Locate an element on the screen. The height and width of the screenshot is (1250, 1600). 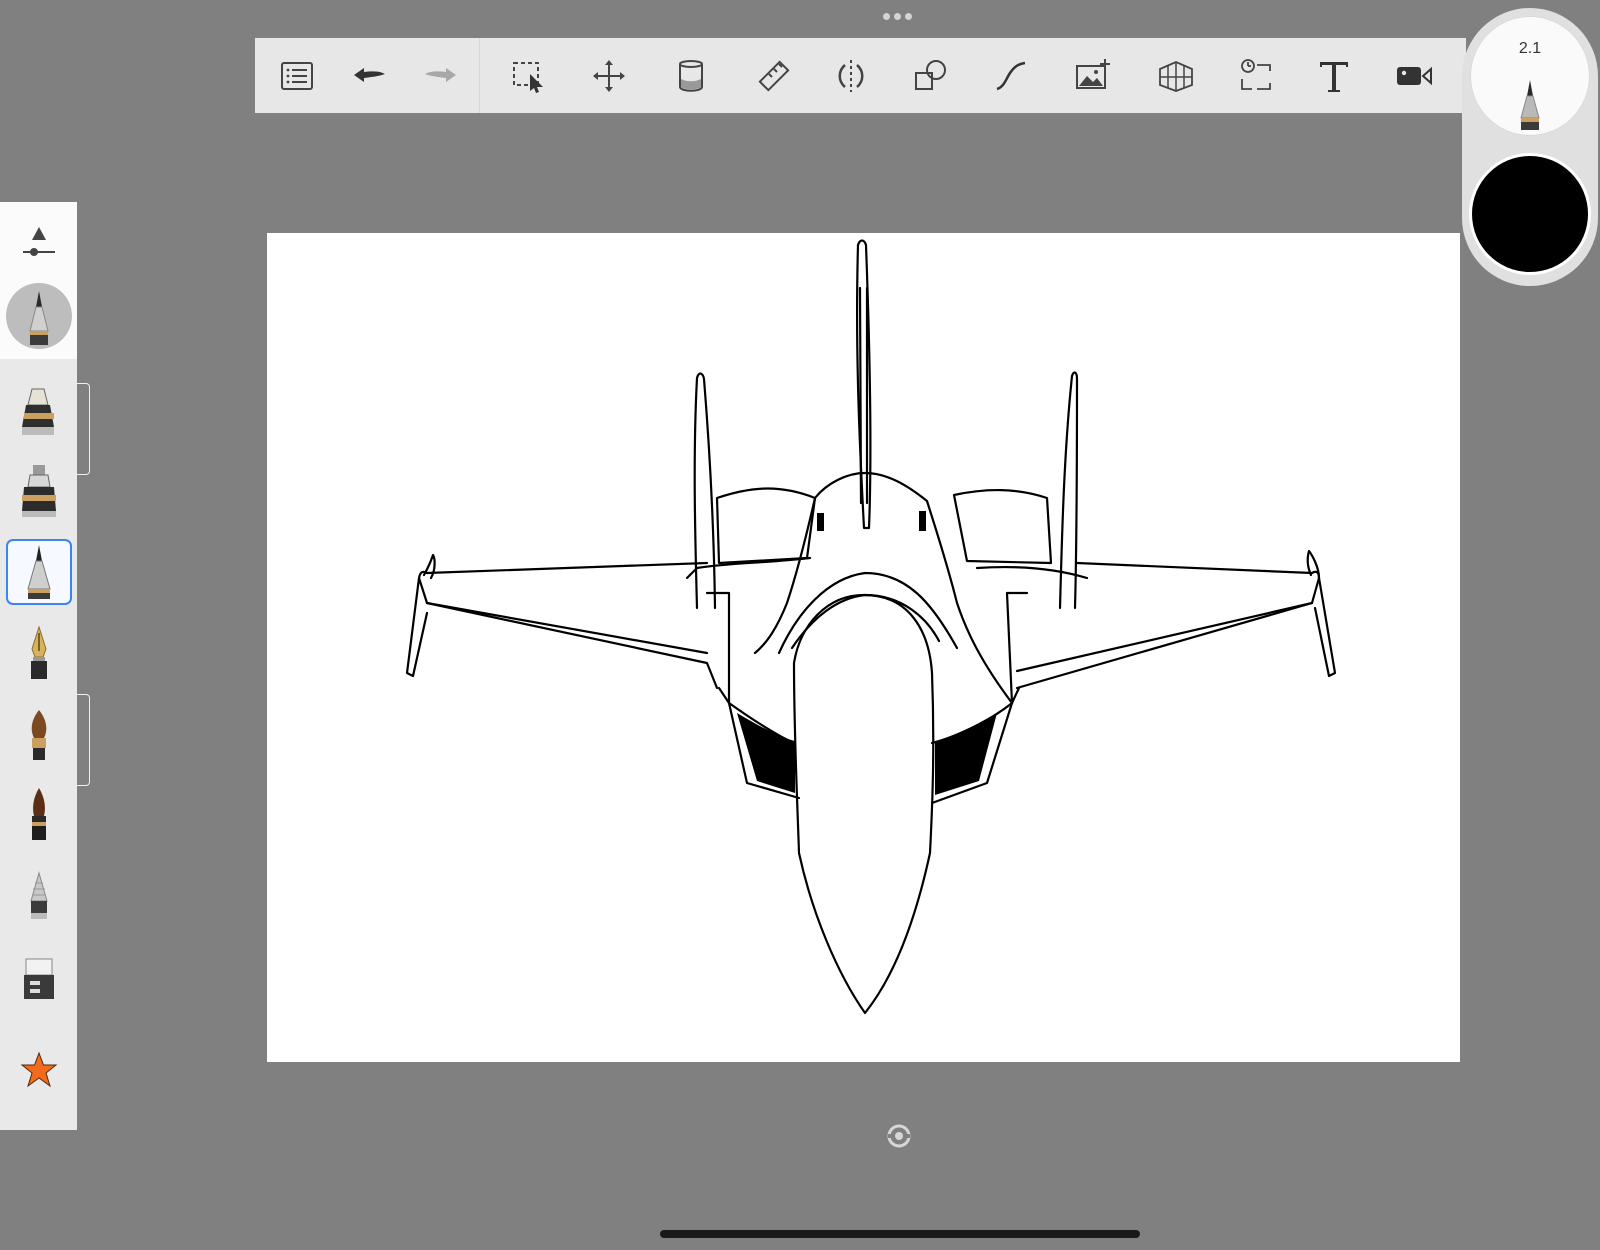
airbrush-icon is located at coordinates (39, 491).